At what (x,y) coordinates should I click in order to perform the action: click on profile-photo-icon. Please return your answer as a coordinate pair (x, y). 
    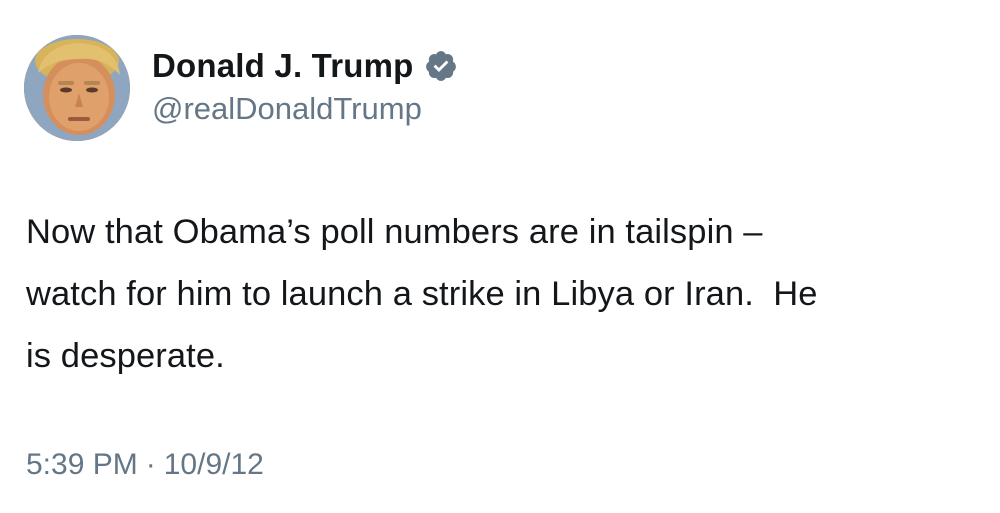
    Looking at the image, I should click on (77, 88).